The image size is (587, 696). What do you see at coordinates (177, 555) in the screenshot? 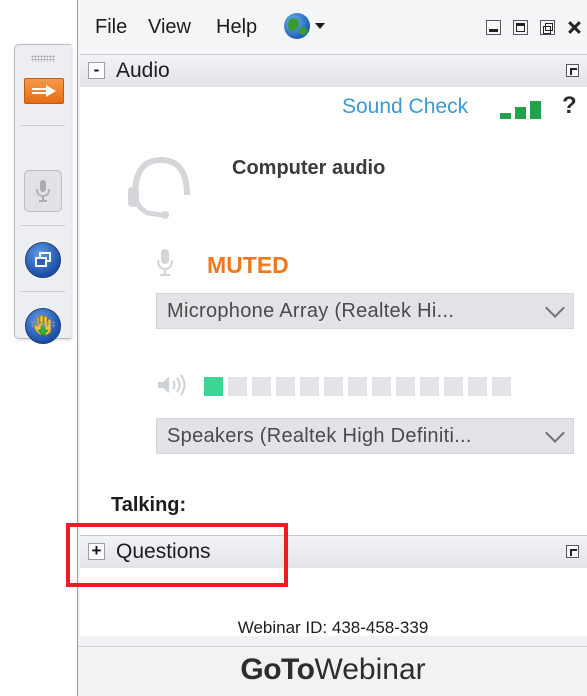
I see `highlight-box` at bounding box center [177, 555].